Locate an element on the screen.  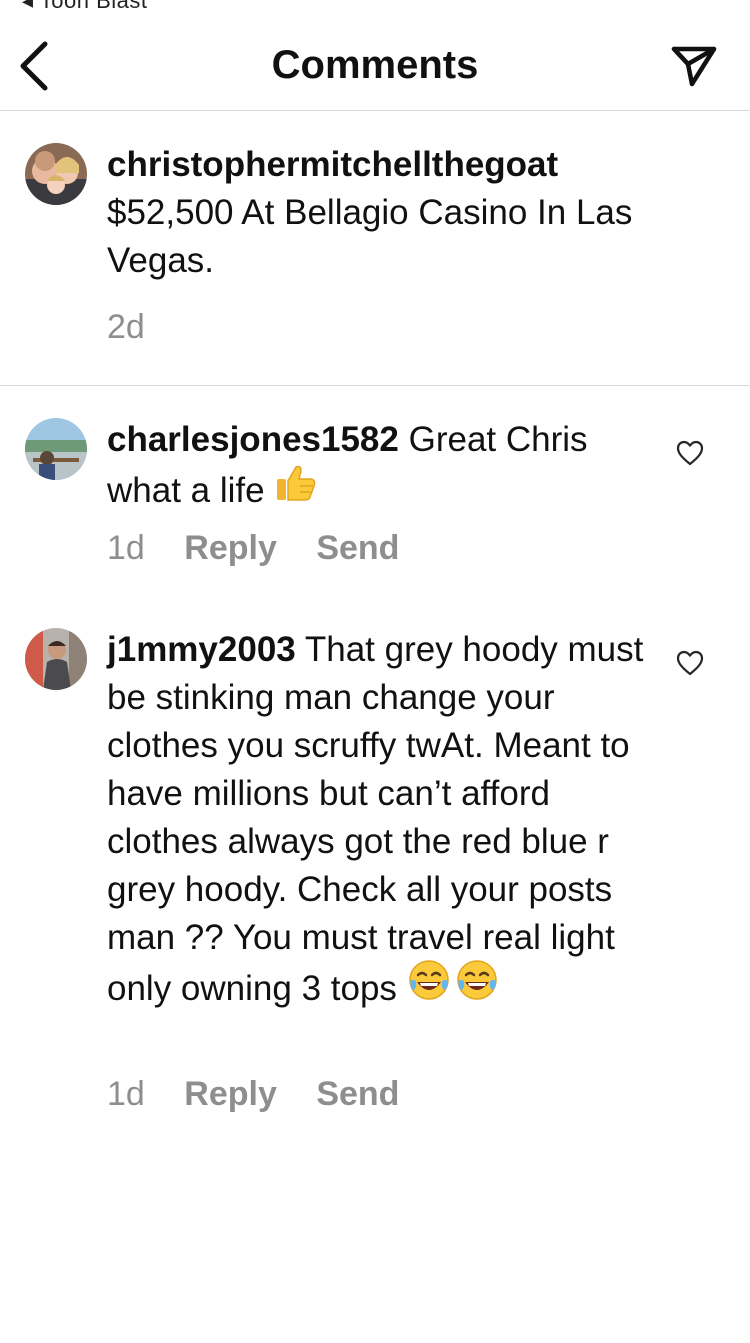
caption-meta: 2d is located at coordinates (141, 327).